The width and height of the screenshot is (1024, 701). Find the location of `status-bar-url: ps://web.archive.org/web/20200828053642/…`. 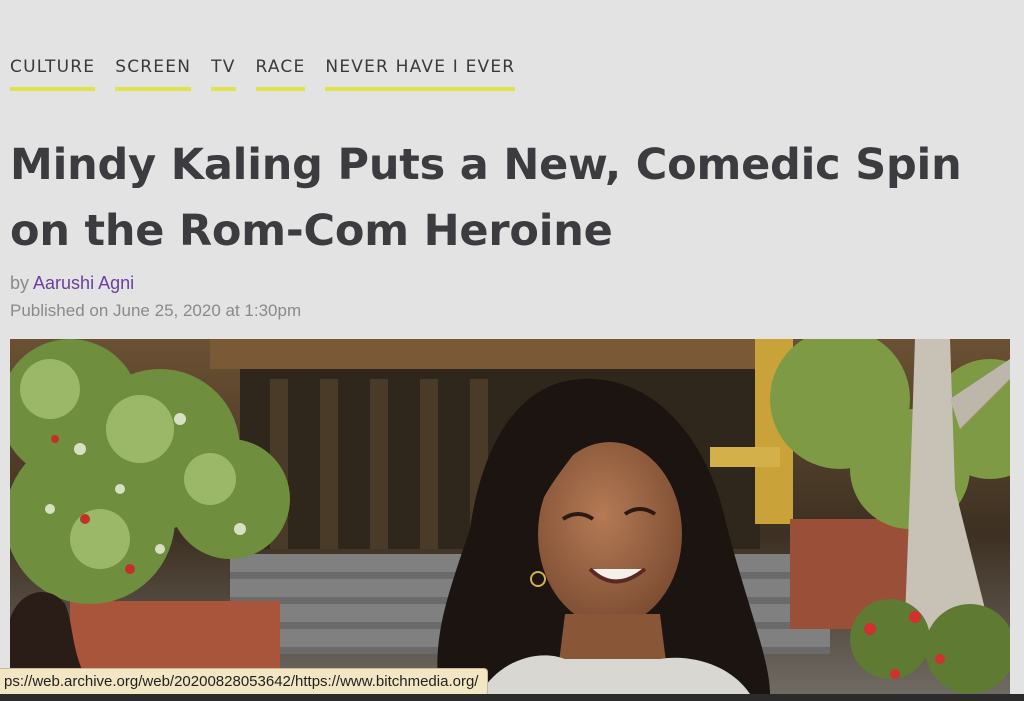

status-bar-url: ps://web.archive.org/web/20200828053642/… is located at coordinates (244, 682).